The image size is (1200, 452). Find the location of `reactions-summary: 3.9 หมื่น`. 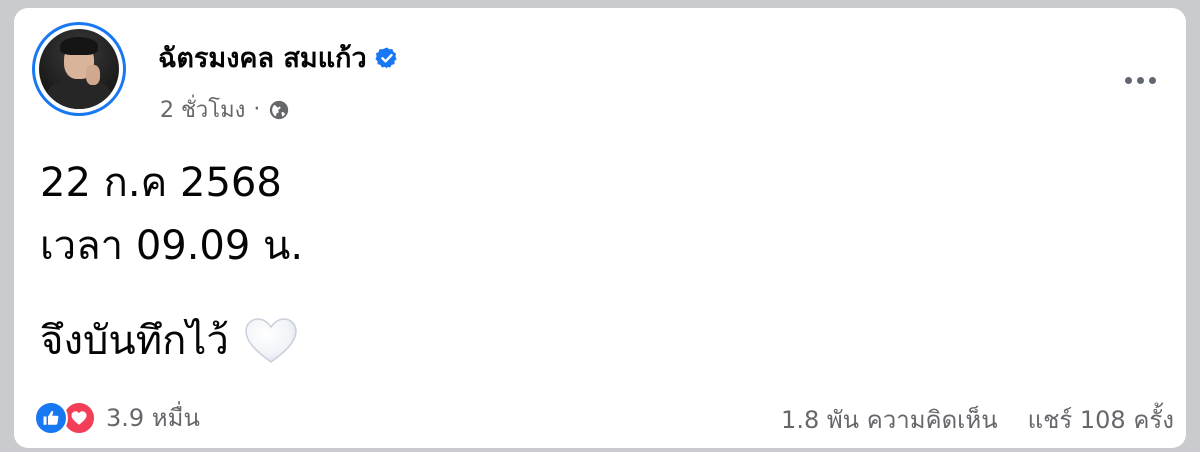

reactions-summary: 3.9 หมื่น is located at coordinates (117, 417).